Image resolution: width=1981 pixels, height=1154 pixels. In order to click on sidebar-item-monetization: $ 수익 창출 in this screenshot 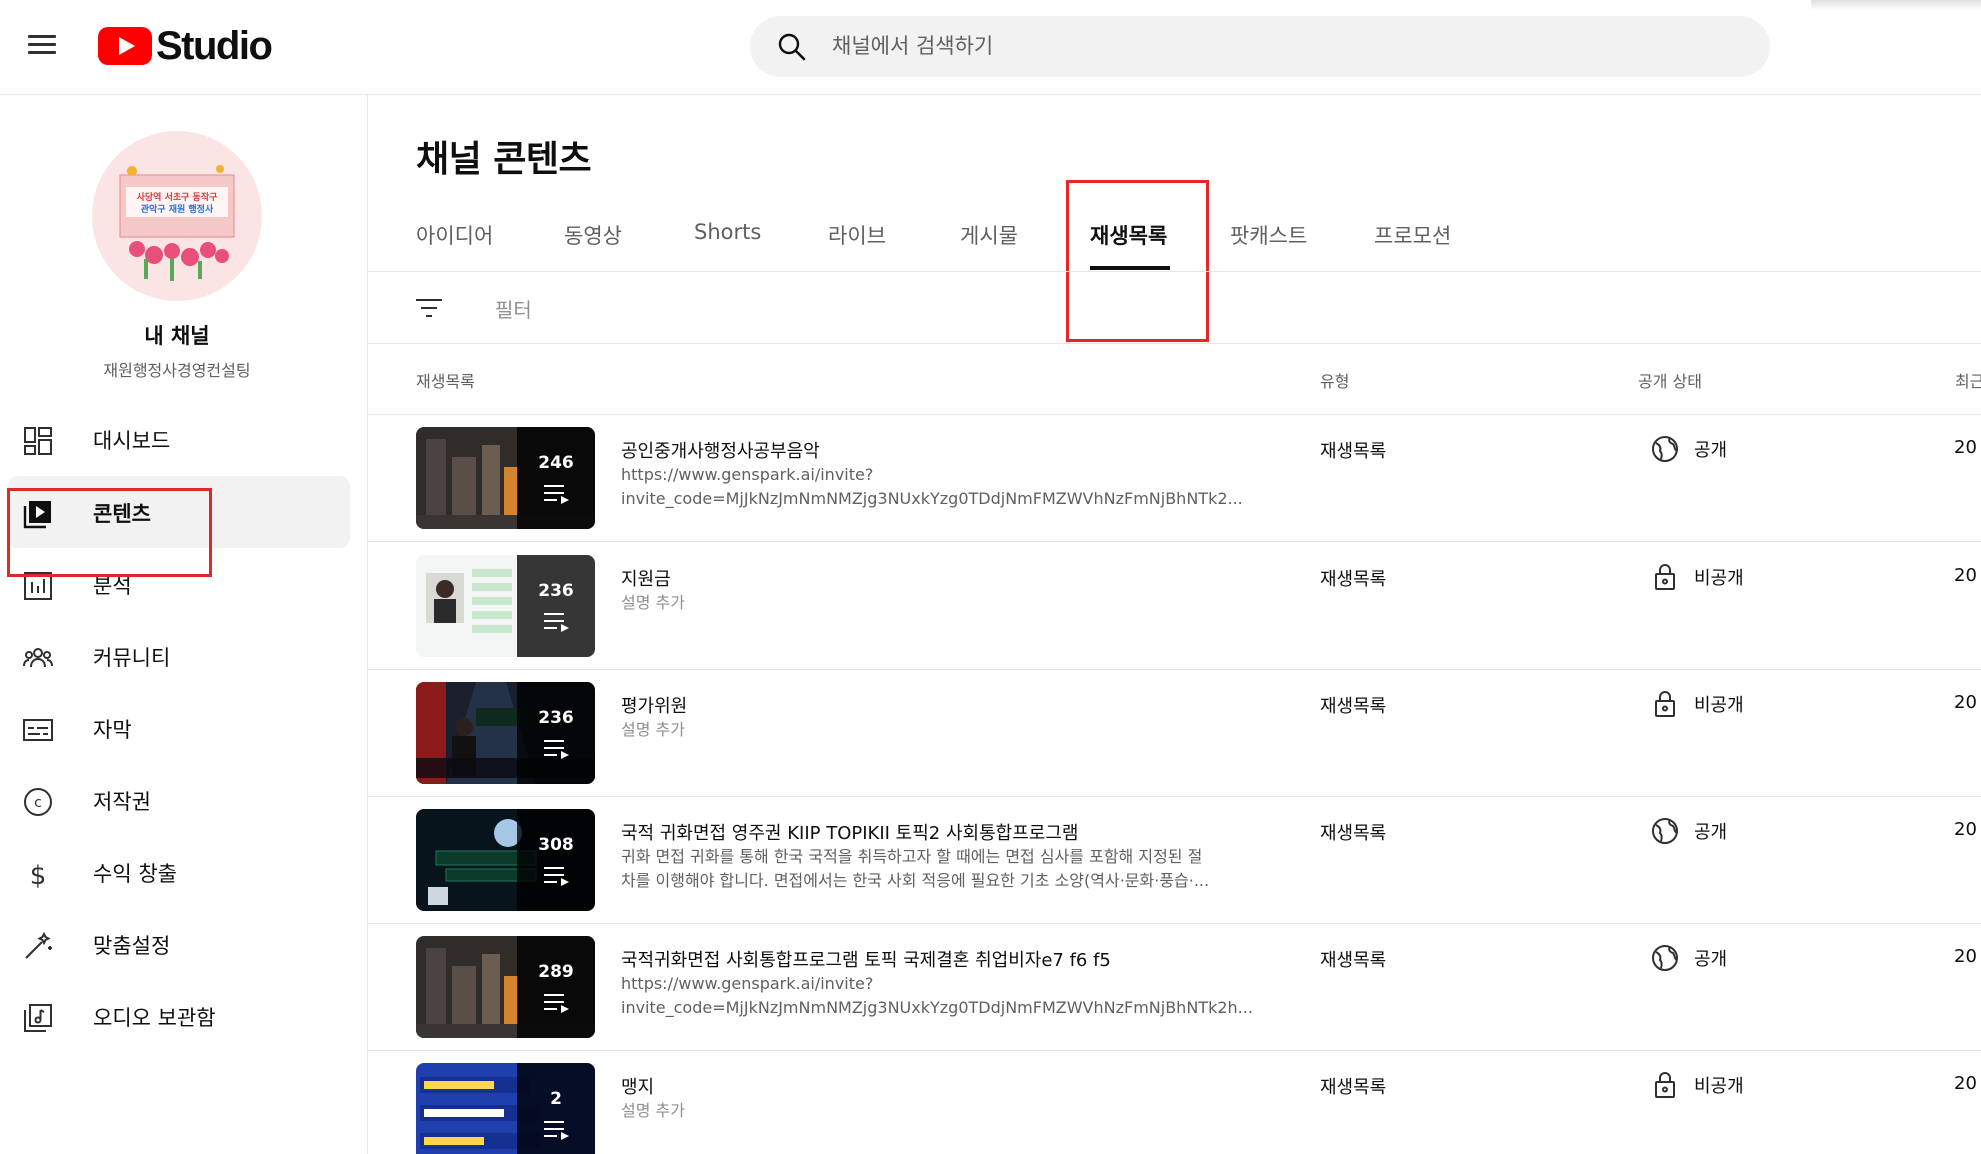, I will do `click(179, 872)`.